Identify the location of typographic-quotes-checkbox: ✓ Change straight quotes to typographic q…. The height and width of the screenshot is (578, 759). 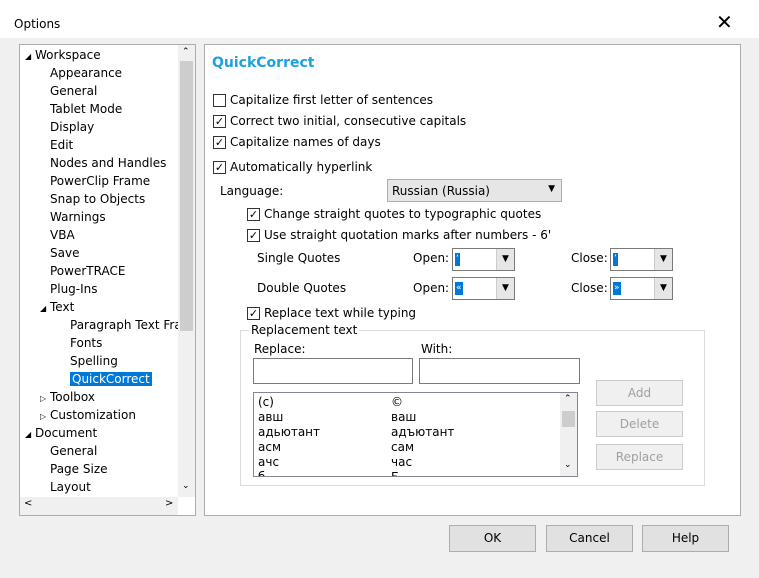
(394, 214).